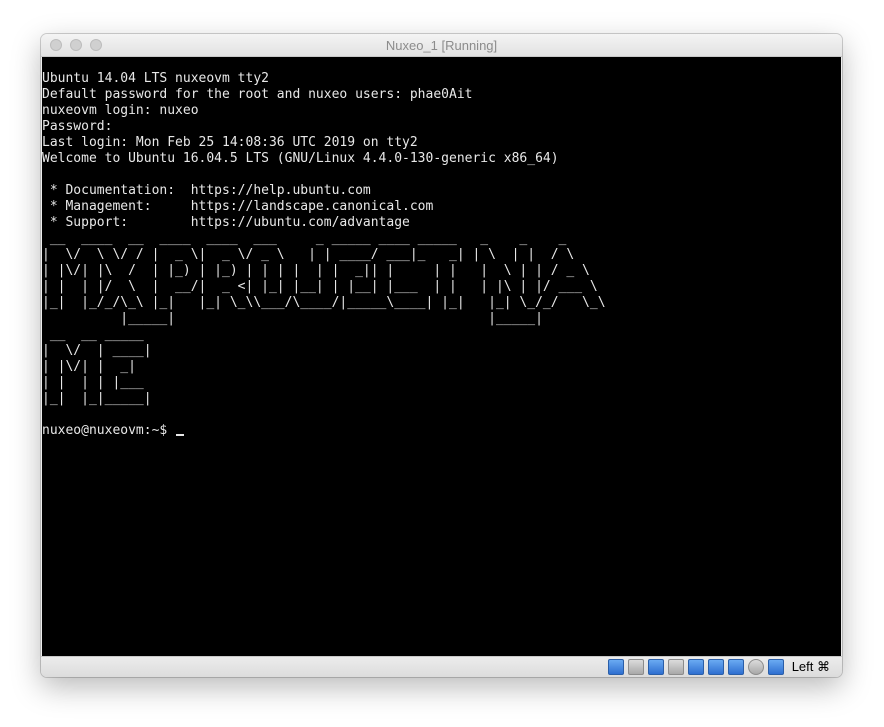  Describe the element at coordinates (675, 667) in the screenshot. I see `usb-icon` at that location.